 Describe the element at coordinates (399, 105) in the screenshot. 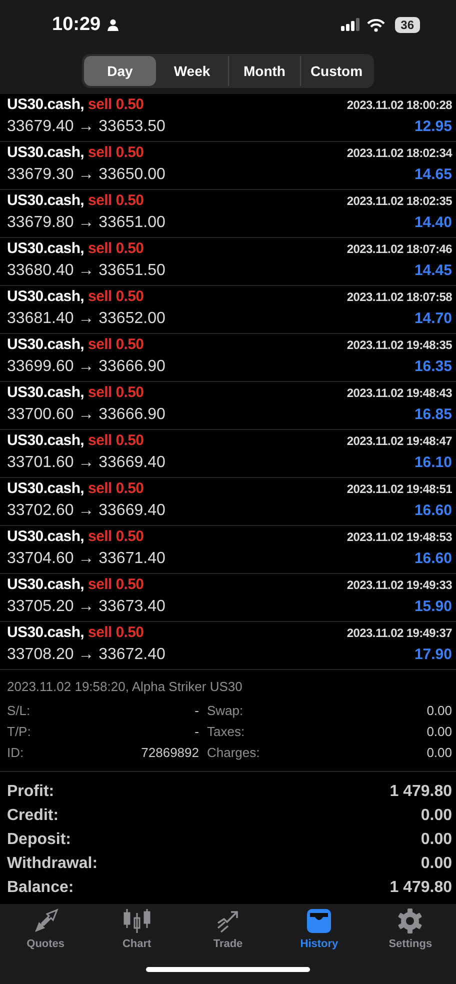

I see `deal-time: 2023.11.02 18:00:28` at that location.